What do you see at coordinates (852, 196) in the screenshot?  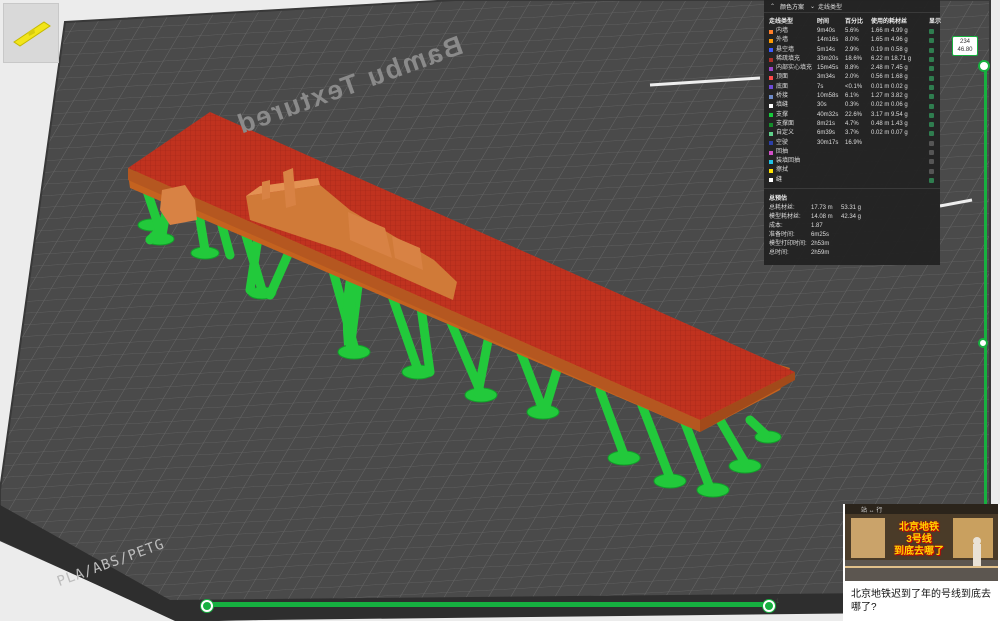 I see `summary-title: 总预估` at bounding box center [852, 196].